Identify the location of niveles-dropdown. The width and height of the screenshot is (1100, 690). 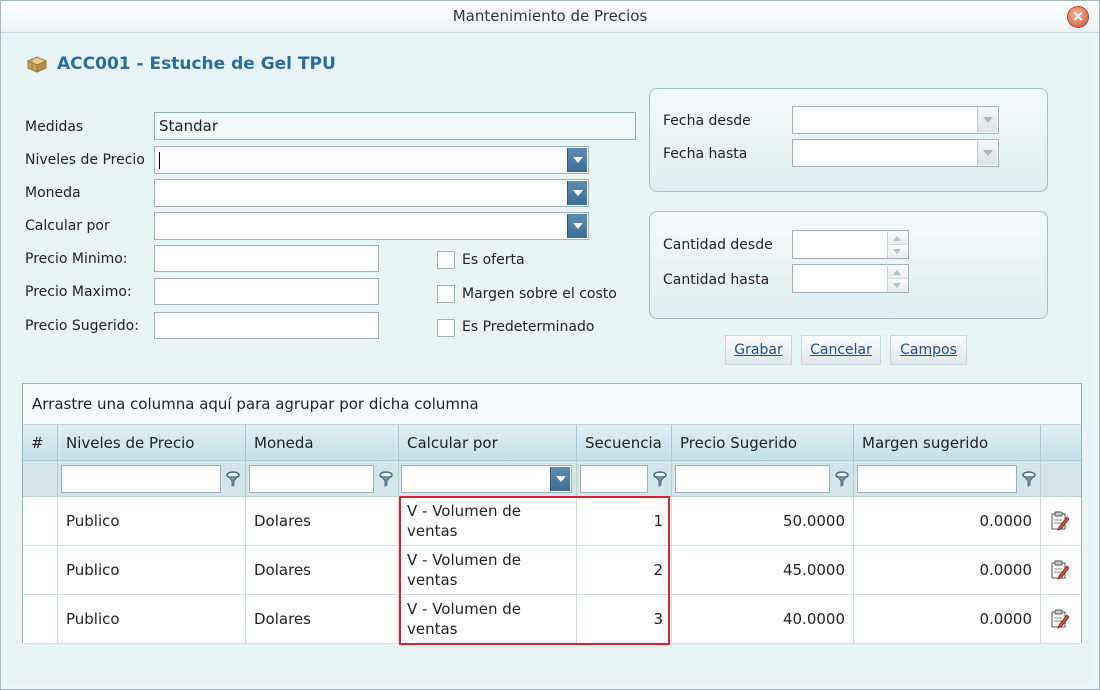
(371, 160).